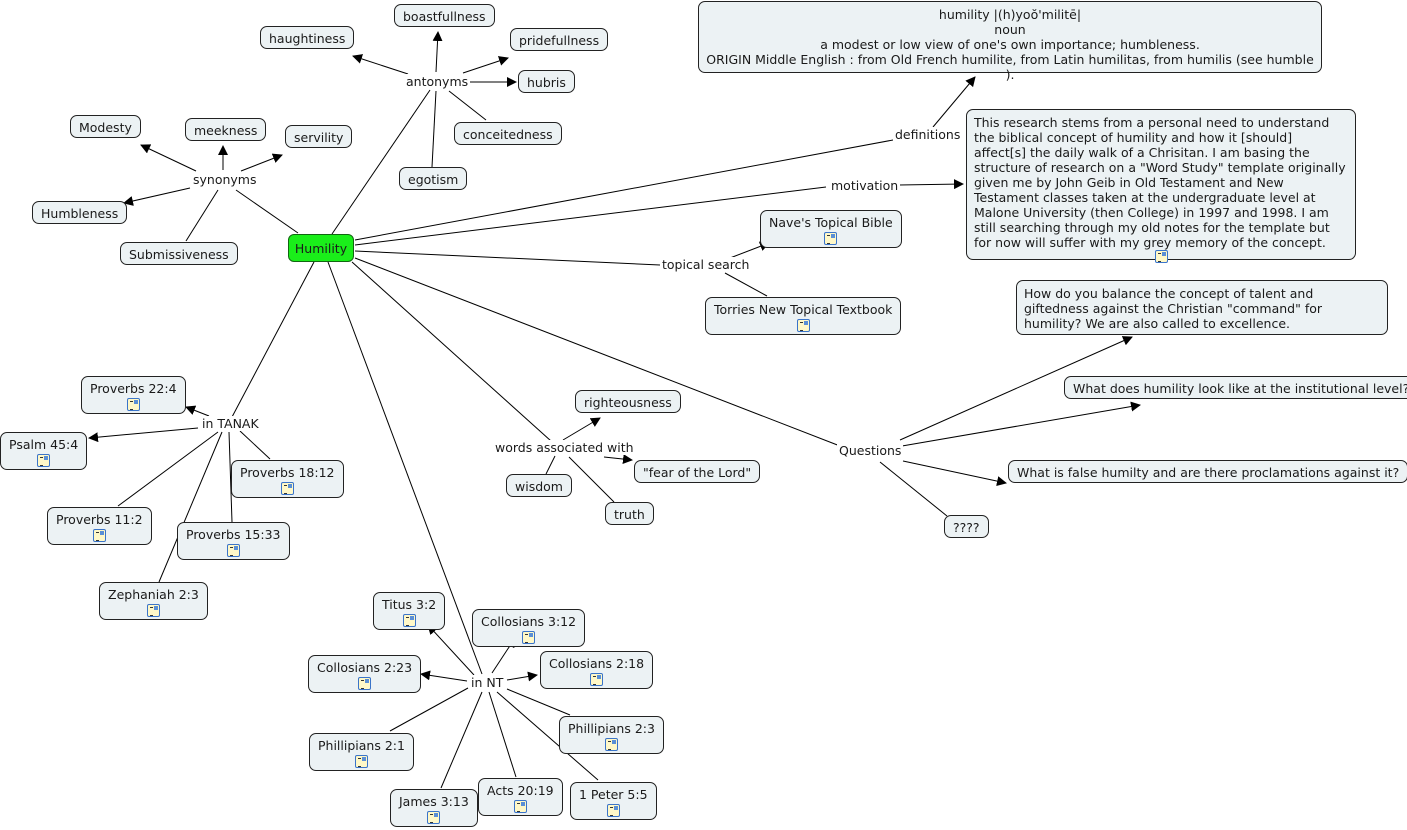 The width and height of the screenshot is (1407, 830). I want to click on concept-label: Proverbs 11:2, so click(99, 519).